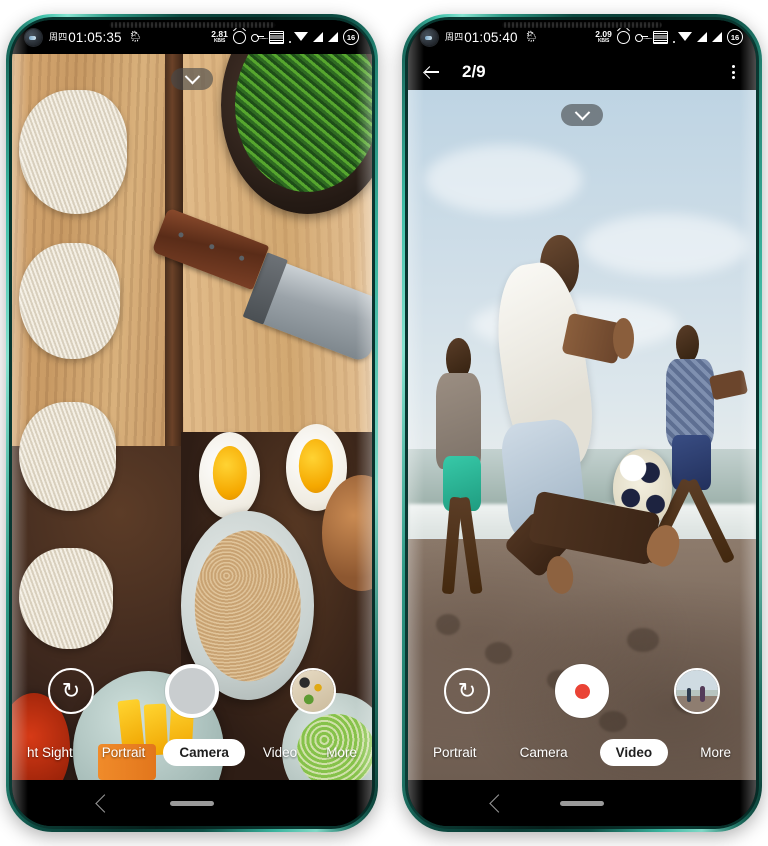 Image resolution: width=768 pixels, height=846 pixels. I want to click on network-speed-indicator: 2.81 KB/S, so click(219, 37).